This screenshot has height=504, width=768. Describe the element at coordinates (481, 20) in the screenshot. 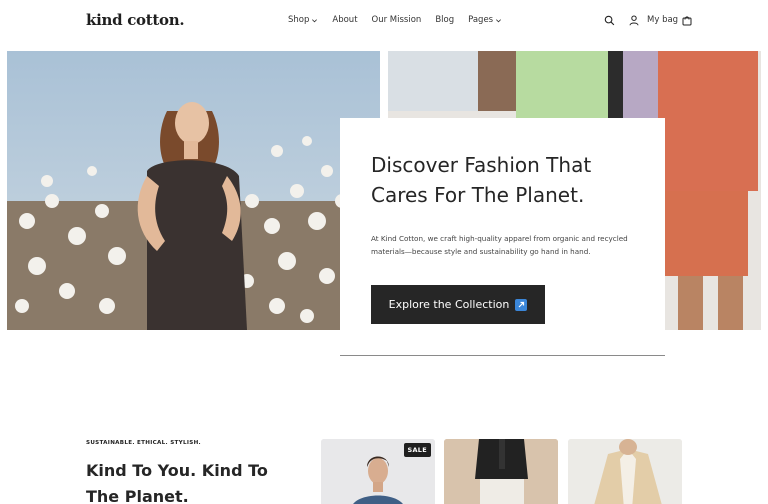

I see `nav-label: Pages` at that location.